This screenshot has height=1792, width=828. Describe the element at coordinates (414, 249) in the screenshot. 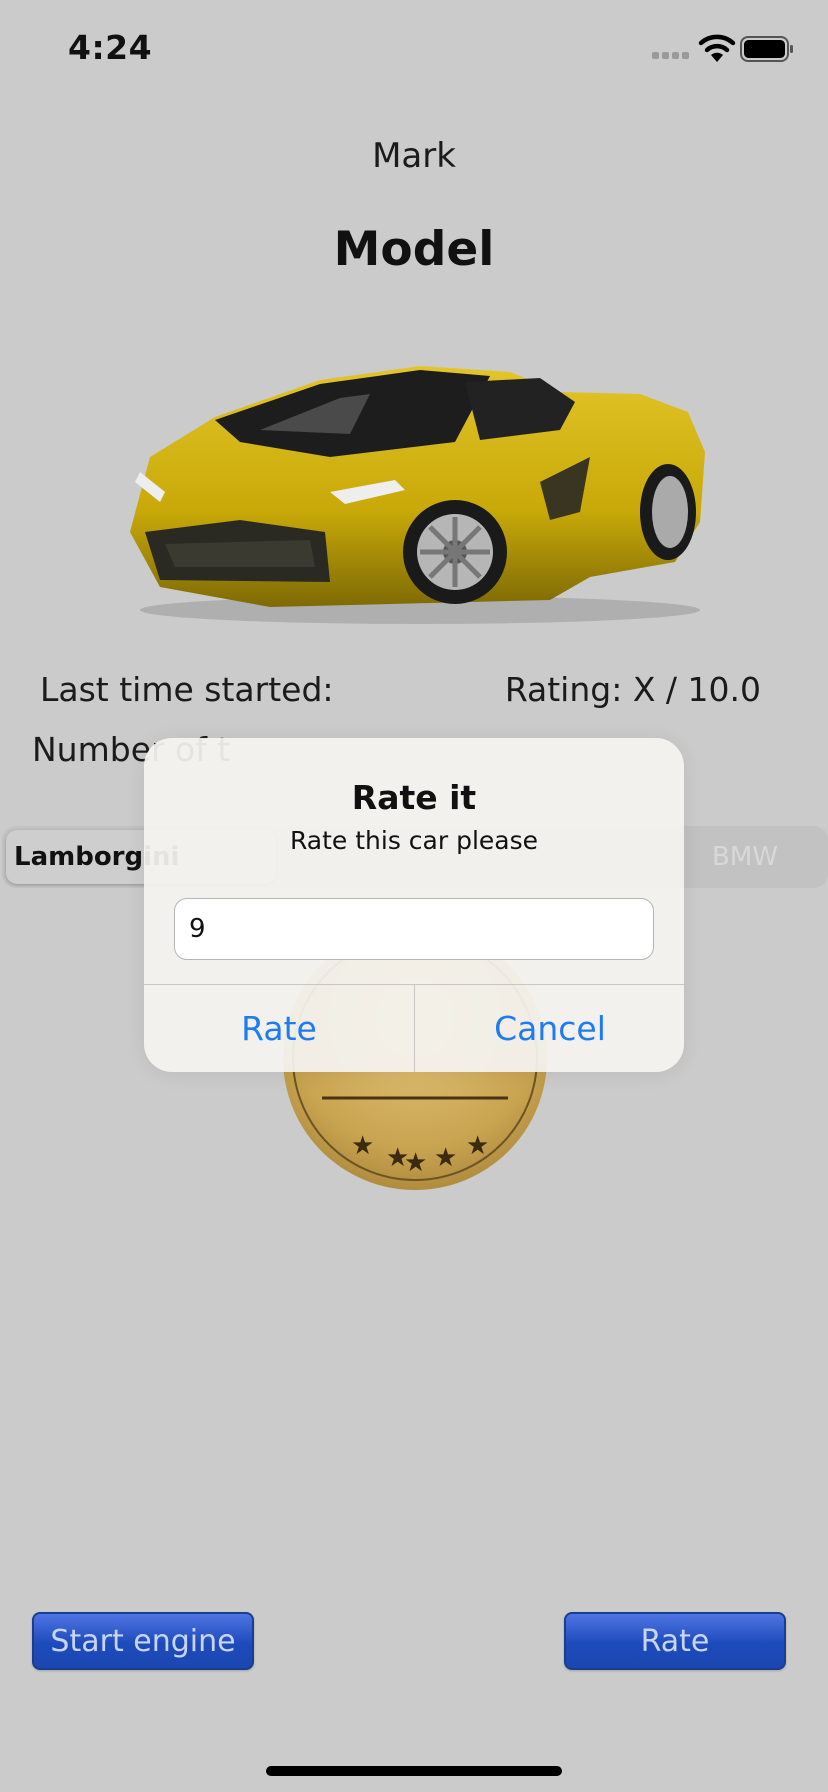

I see `model-title: Model` at that location.